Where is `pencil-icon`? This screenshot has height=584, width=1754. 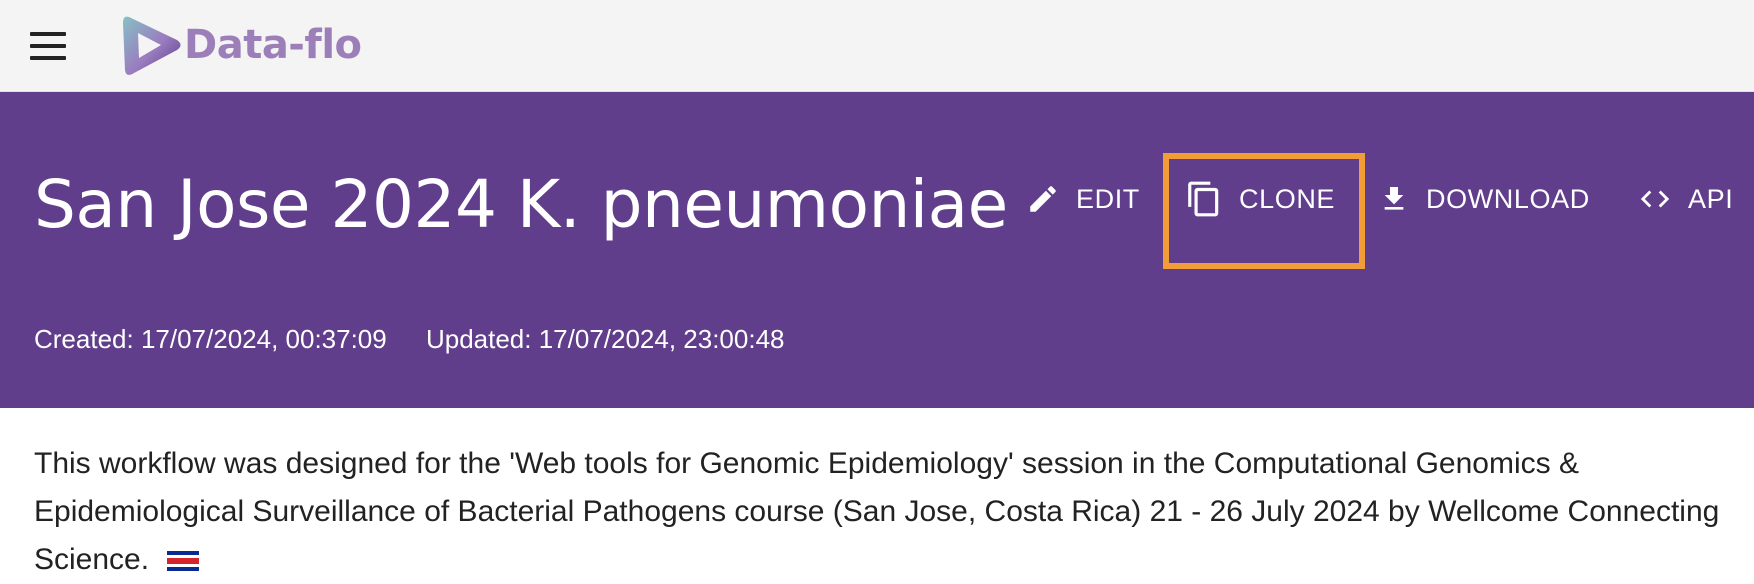 pencil-icon is located at coordinates (1043, 199).